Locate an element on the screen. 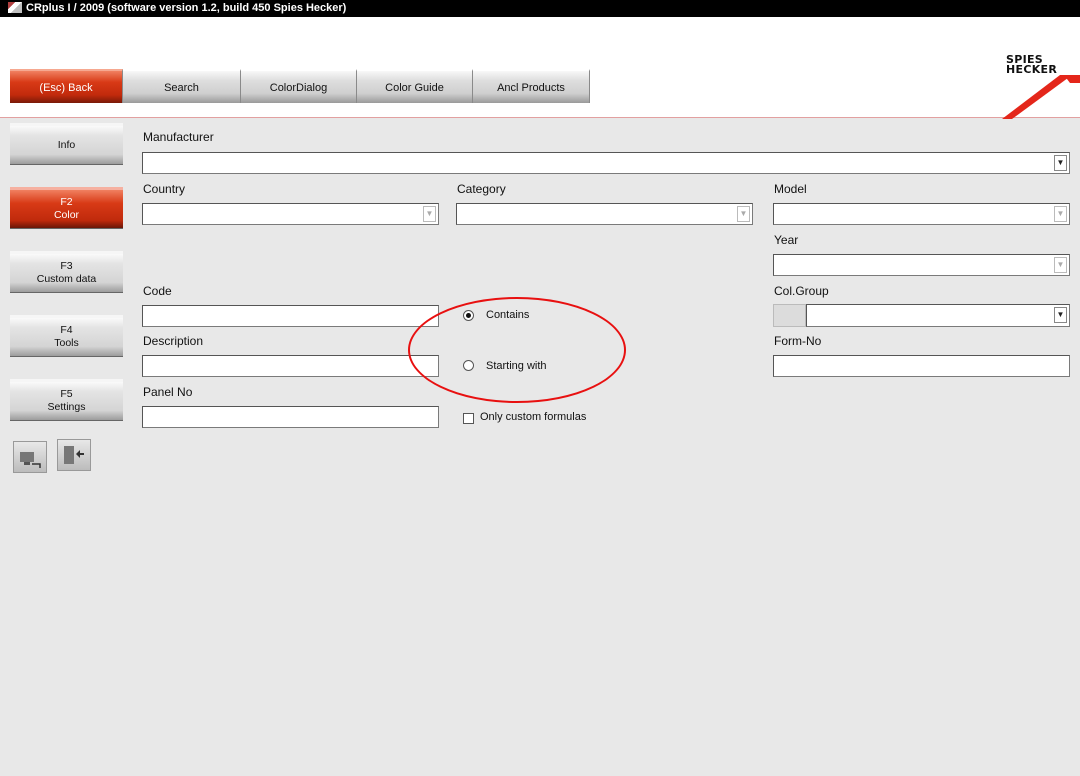 This screenshot has height=776, width=1080. form-no-input is located at coordinates (921, 366).